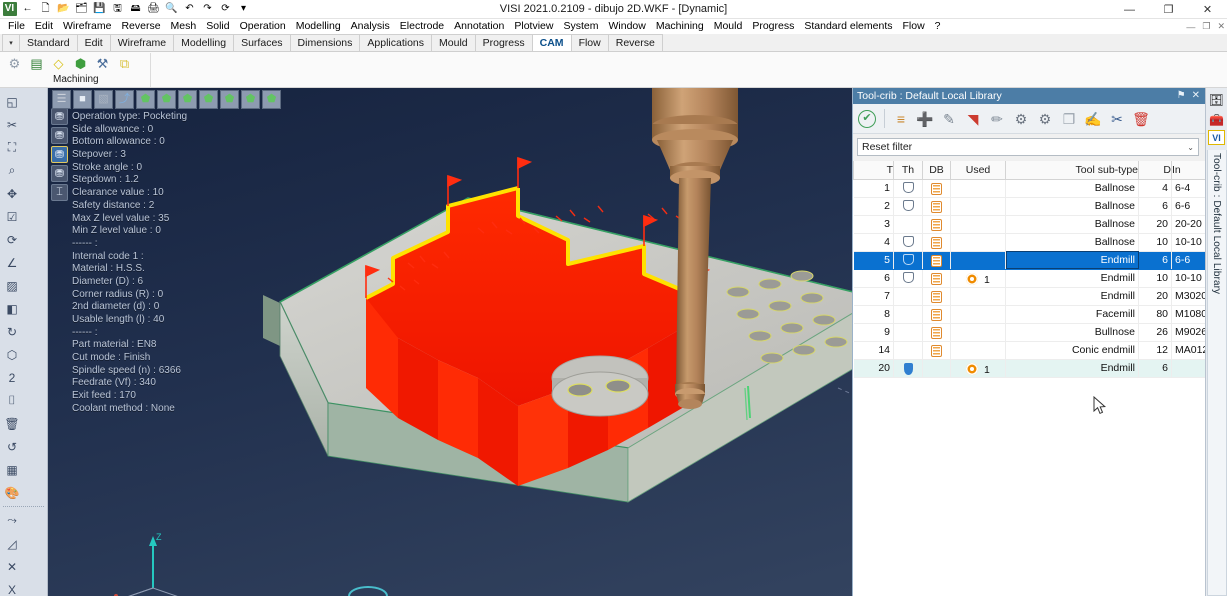 This screenshot has height=596, width=1227. What do you see at coordinates (1117, 118) in the screenshot?
I see `cut-tool-icon: ✂` at bounding box center [1117, 118].